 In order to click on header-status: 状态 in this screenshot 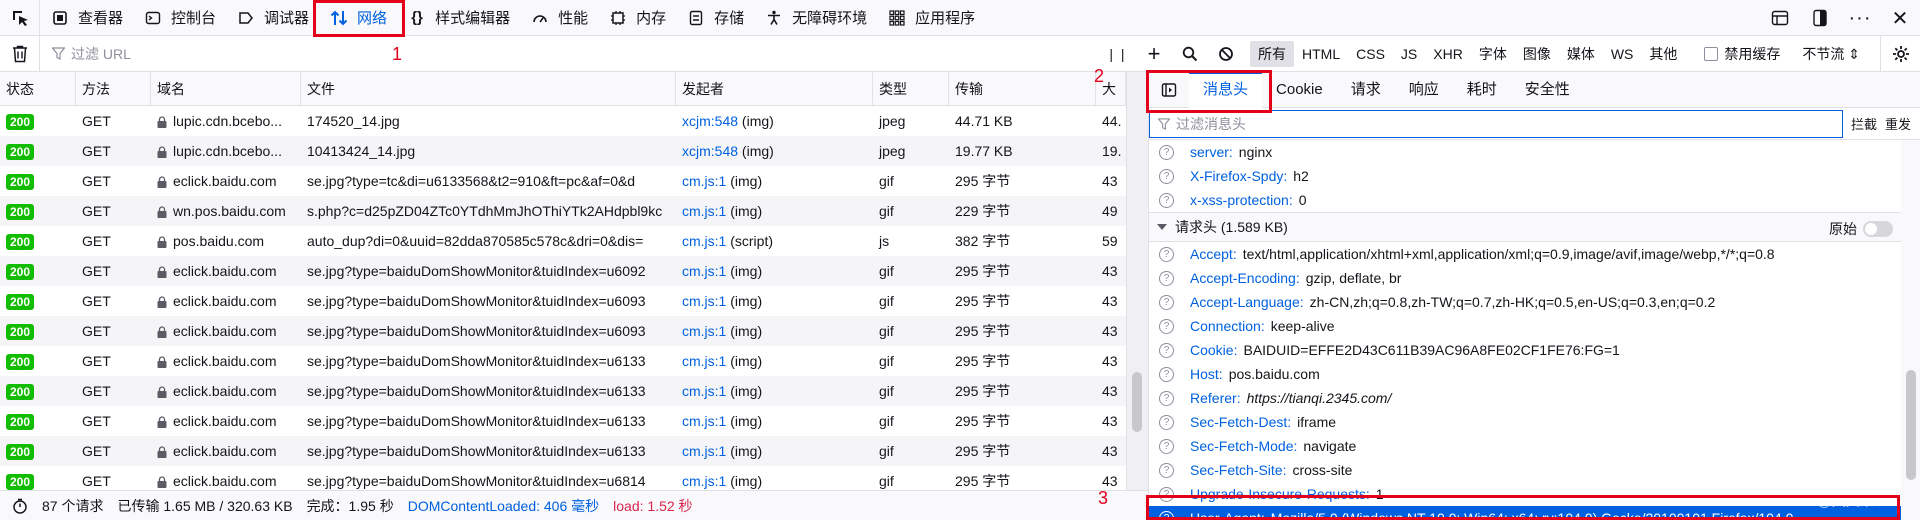, I will do `click(38, 89)`.